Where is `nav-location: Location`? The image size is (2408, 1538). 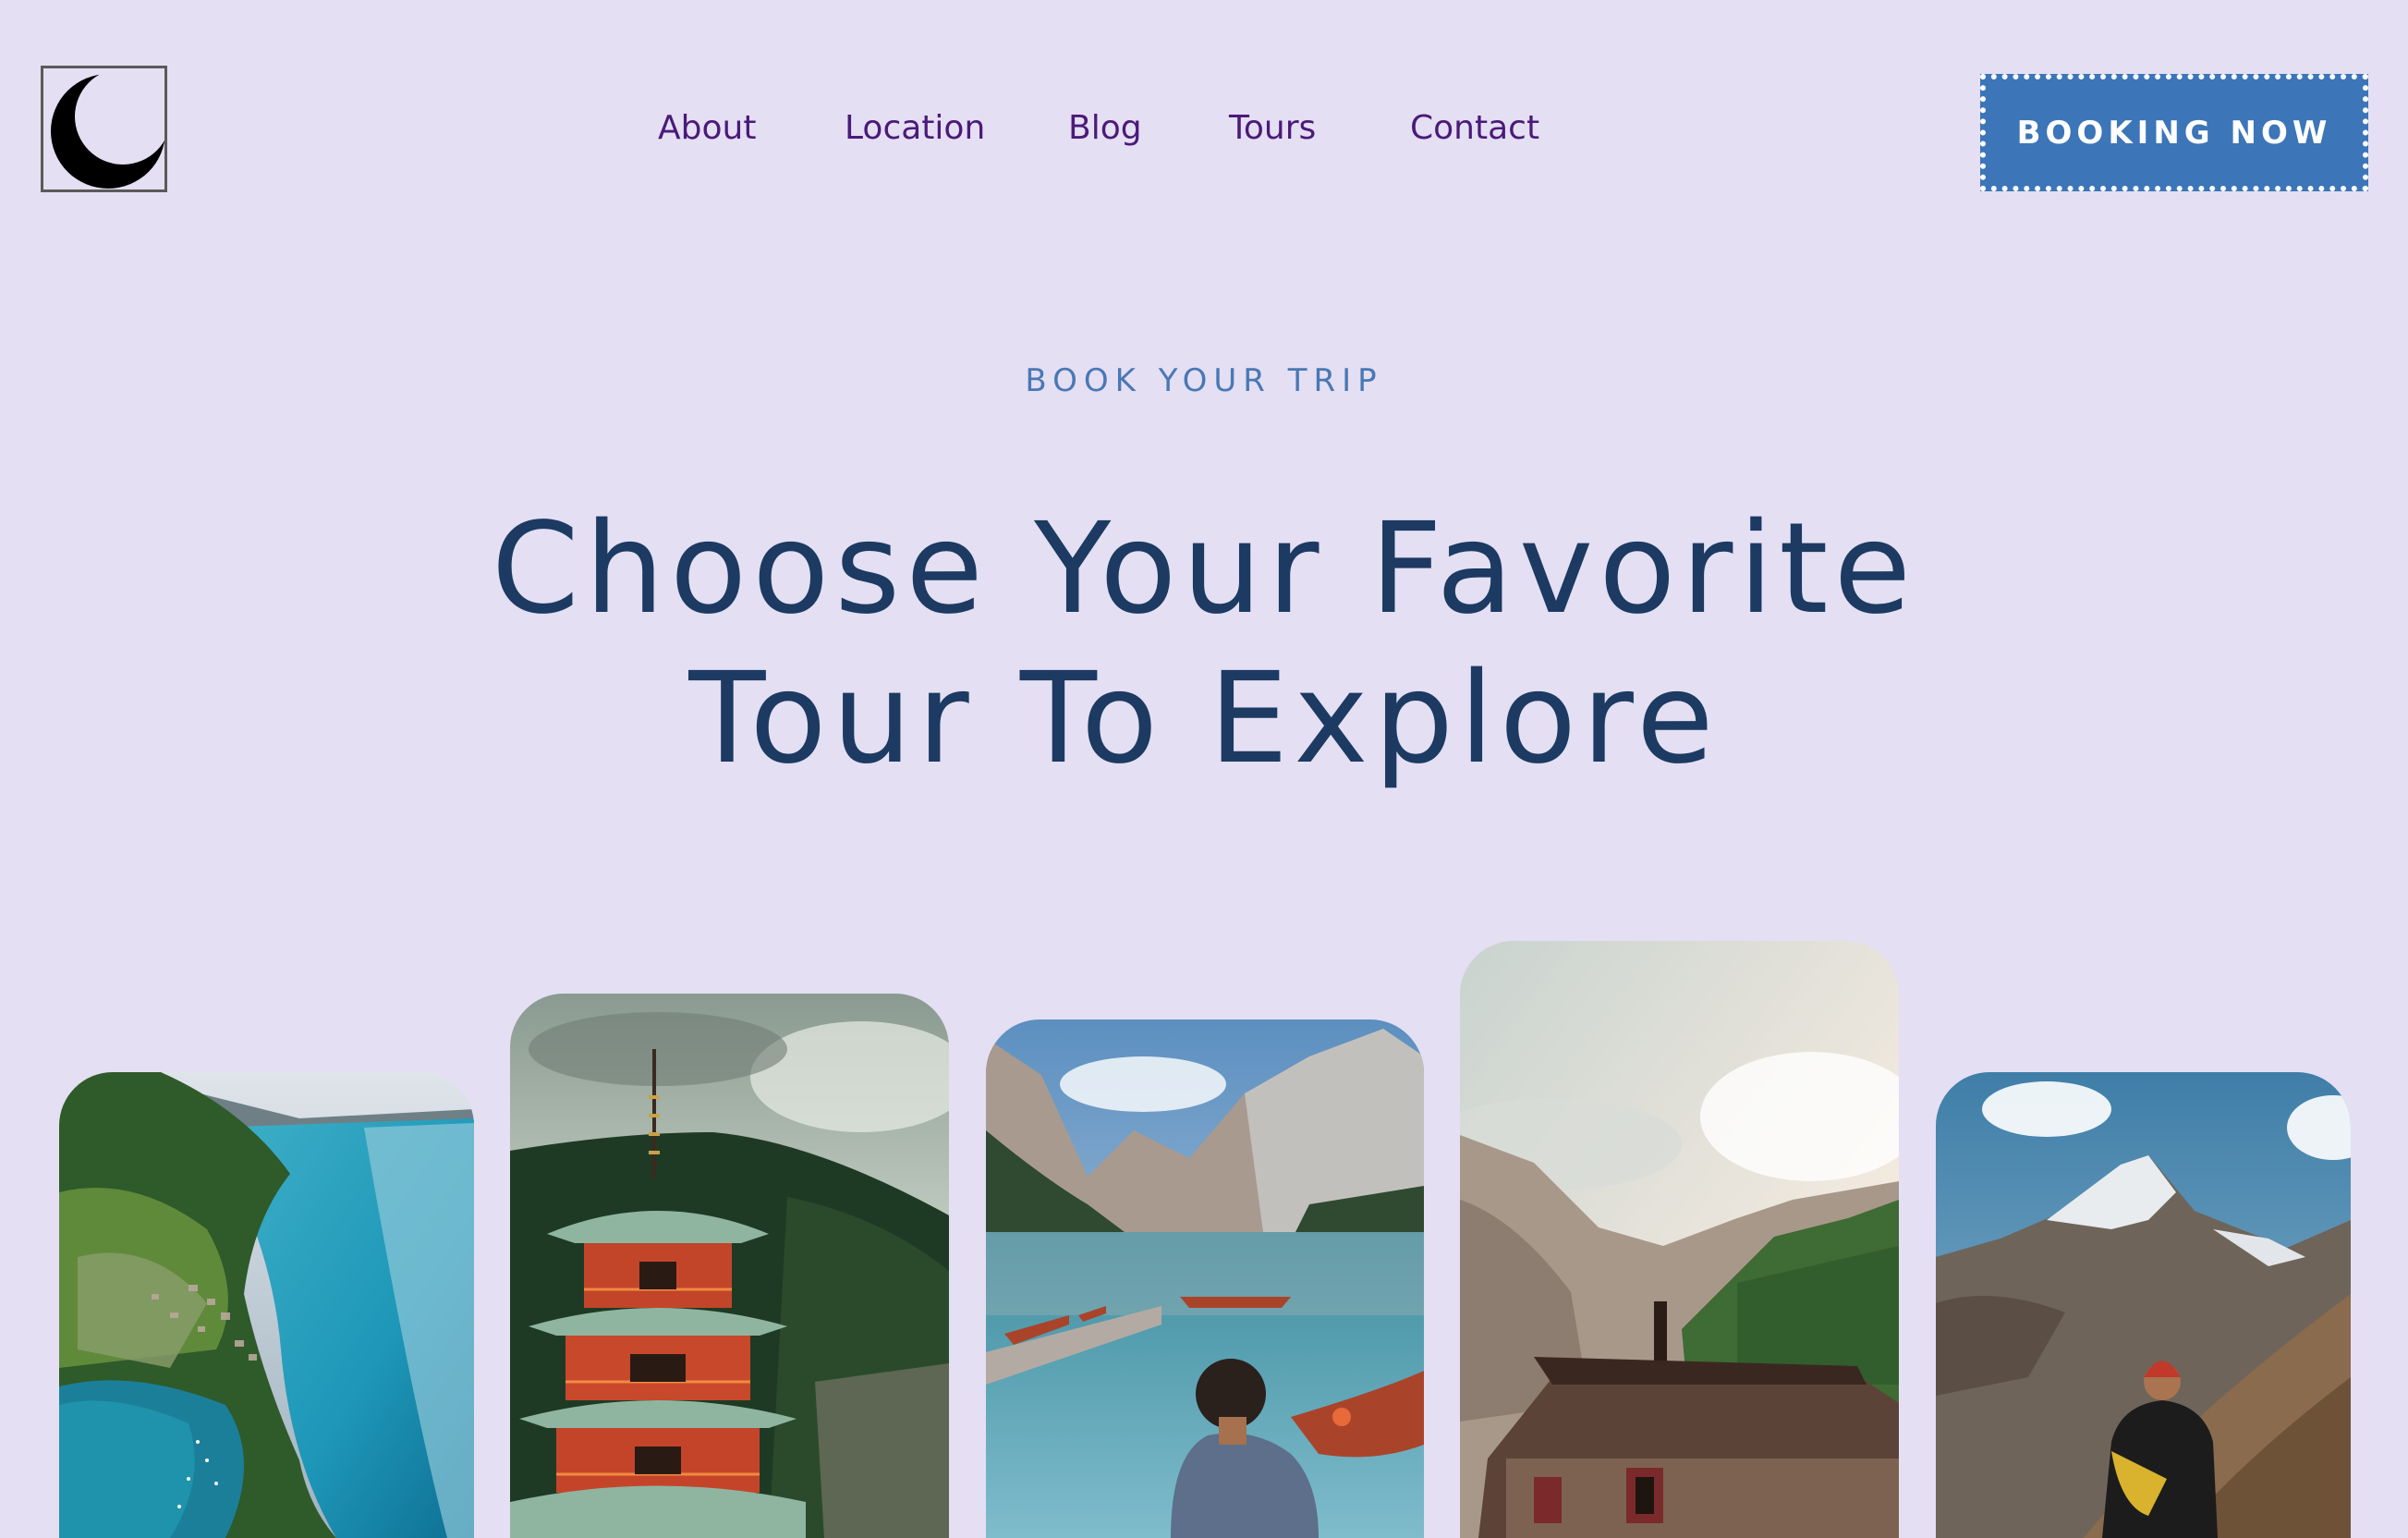 nav-location: Location is located at coordinates (915, 128).